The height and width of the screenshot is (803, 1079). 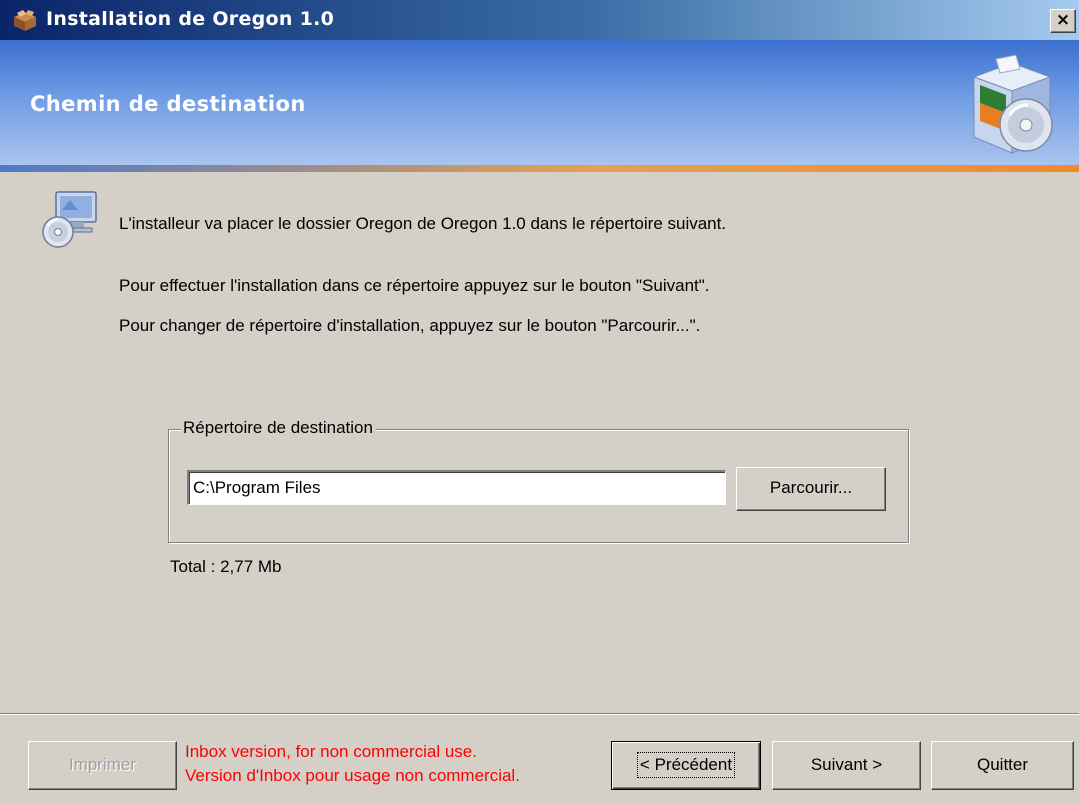 What do you see at coordinates (278, 428) in the screenshot?
I see `destination-group-label: Répertoire de destination` at bounding box center [278, 428].